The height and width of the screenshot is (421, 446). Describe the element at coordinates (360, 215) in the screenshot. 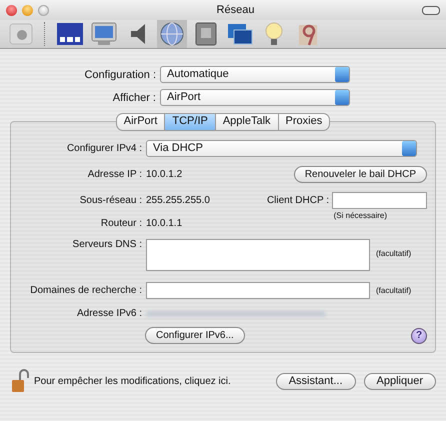

I see `hint-text: (Si nécessaire)` at that location.